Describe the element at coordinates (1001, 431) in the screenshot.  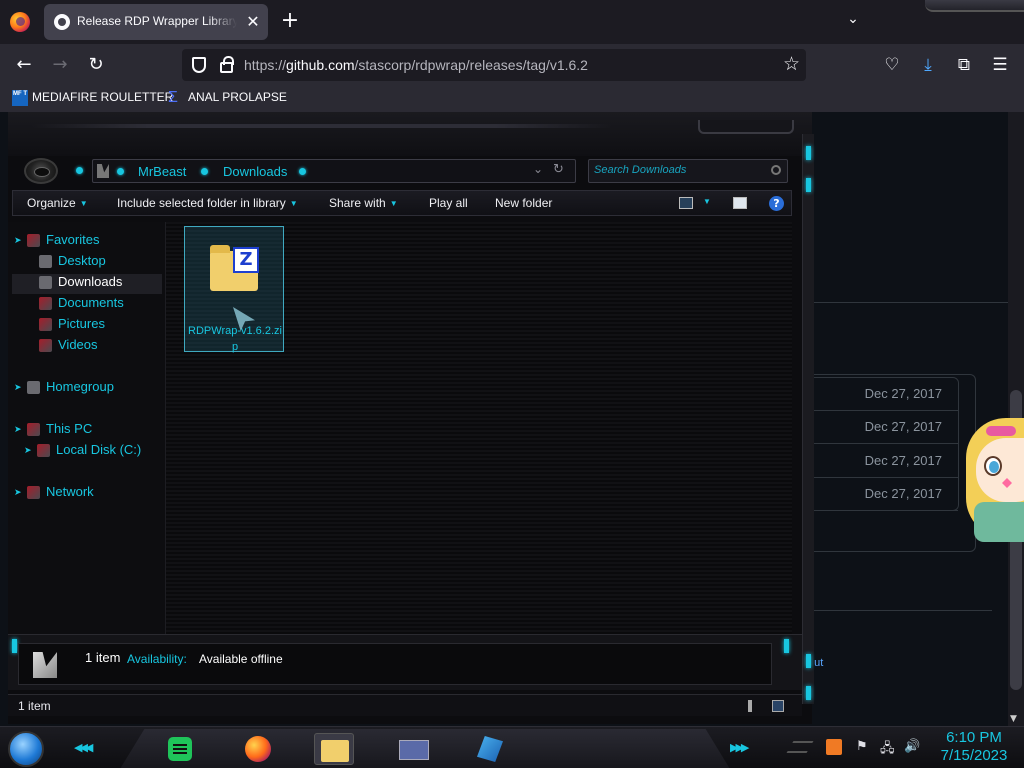
I see `sticker-crown` at that location.